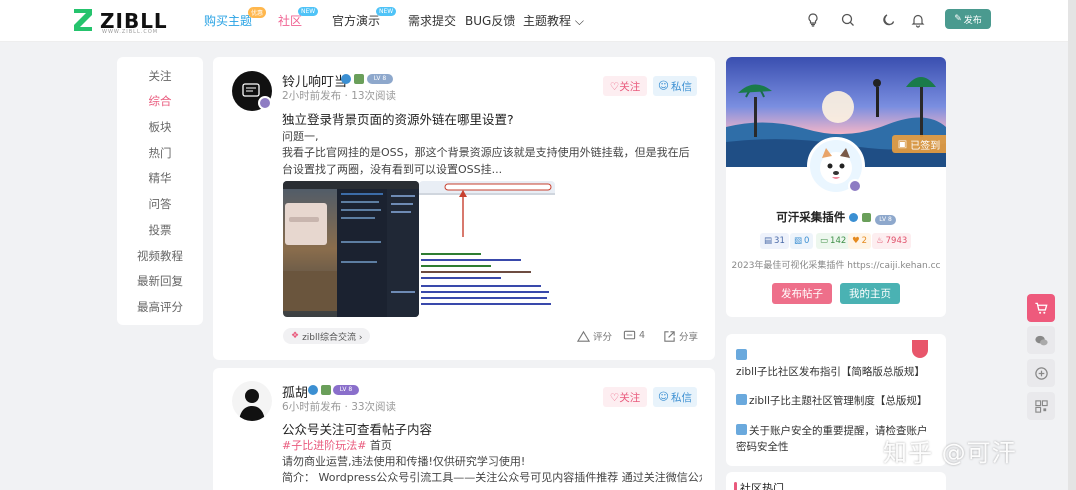 The image size is (1076, 490). What do you see at coordinates (300, 136) in the screenshot?
I see `post-body-line1: 问题一,` at bounding box center [300, 136].